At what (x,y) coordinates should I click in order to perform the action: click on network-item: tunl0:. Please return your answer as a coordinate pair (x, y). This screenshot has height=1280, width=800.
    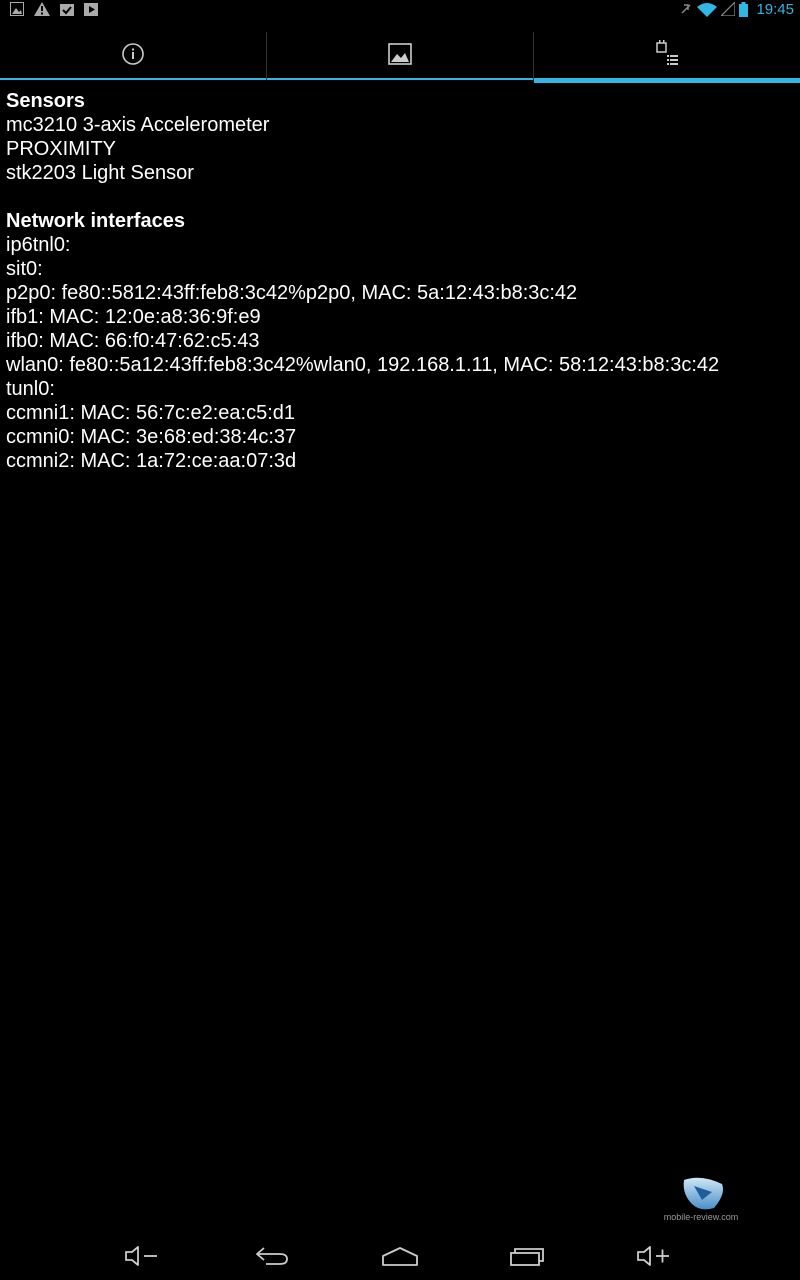
    Looking at the image, I should click on (30, 389).